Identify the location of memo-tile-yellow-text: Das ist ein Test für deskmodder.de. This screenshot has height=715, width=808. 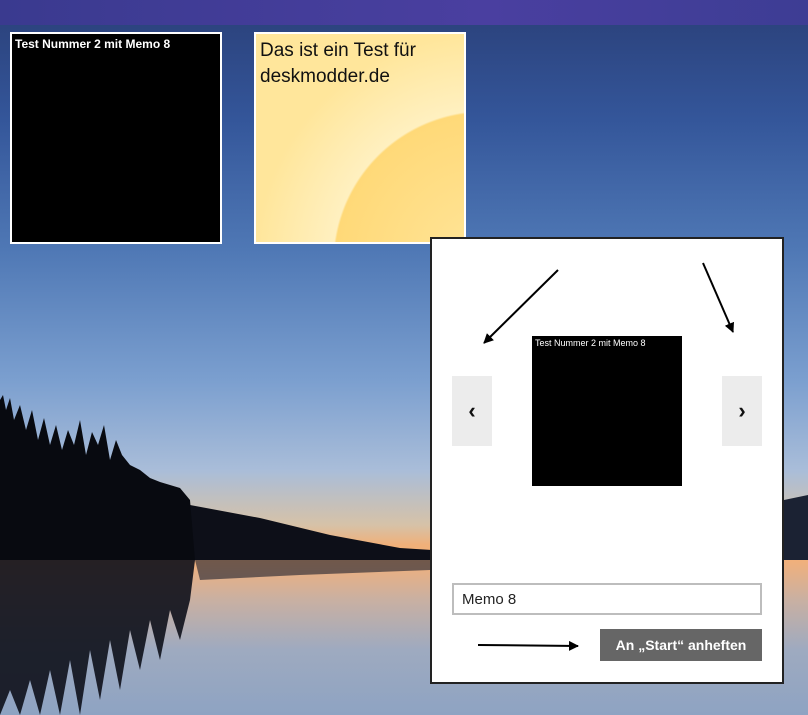
(338, 63).